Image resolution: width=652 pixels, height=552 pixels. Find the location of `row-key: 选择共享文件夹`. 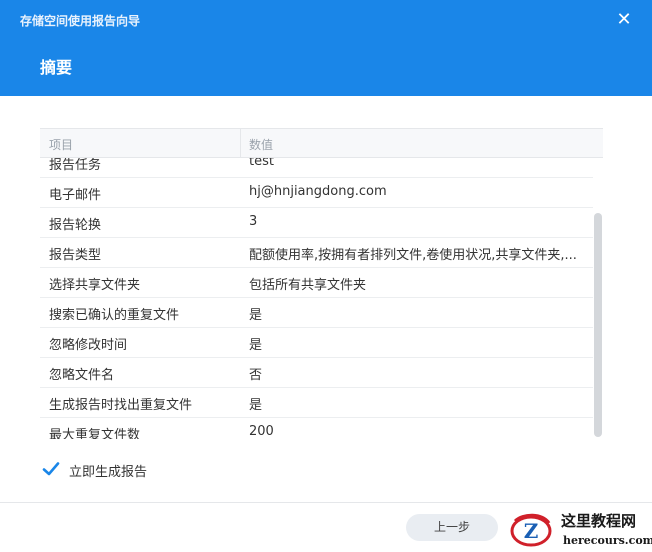

row-key: 选择共享文件夹 is located at coordinates (95, 285).